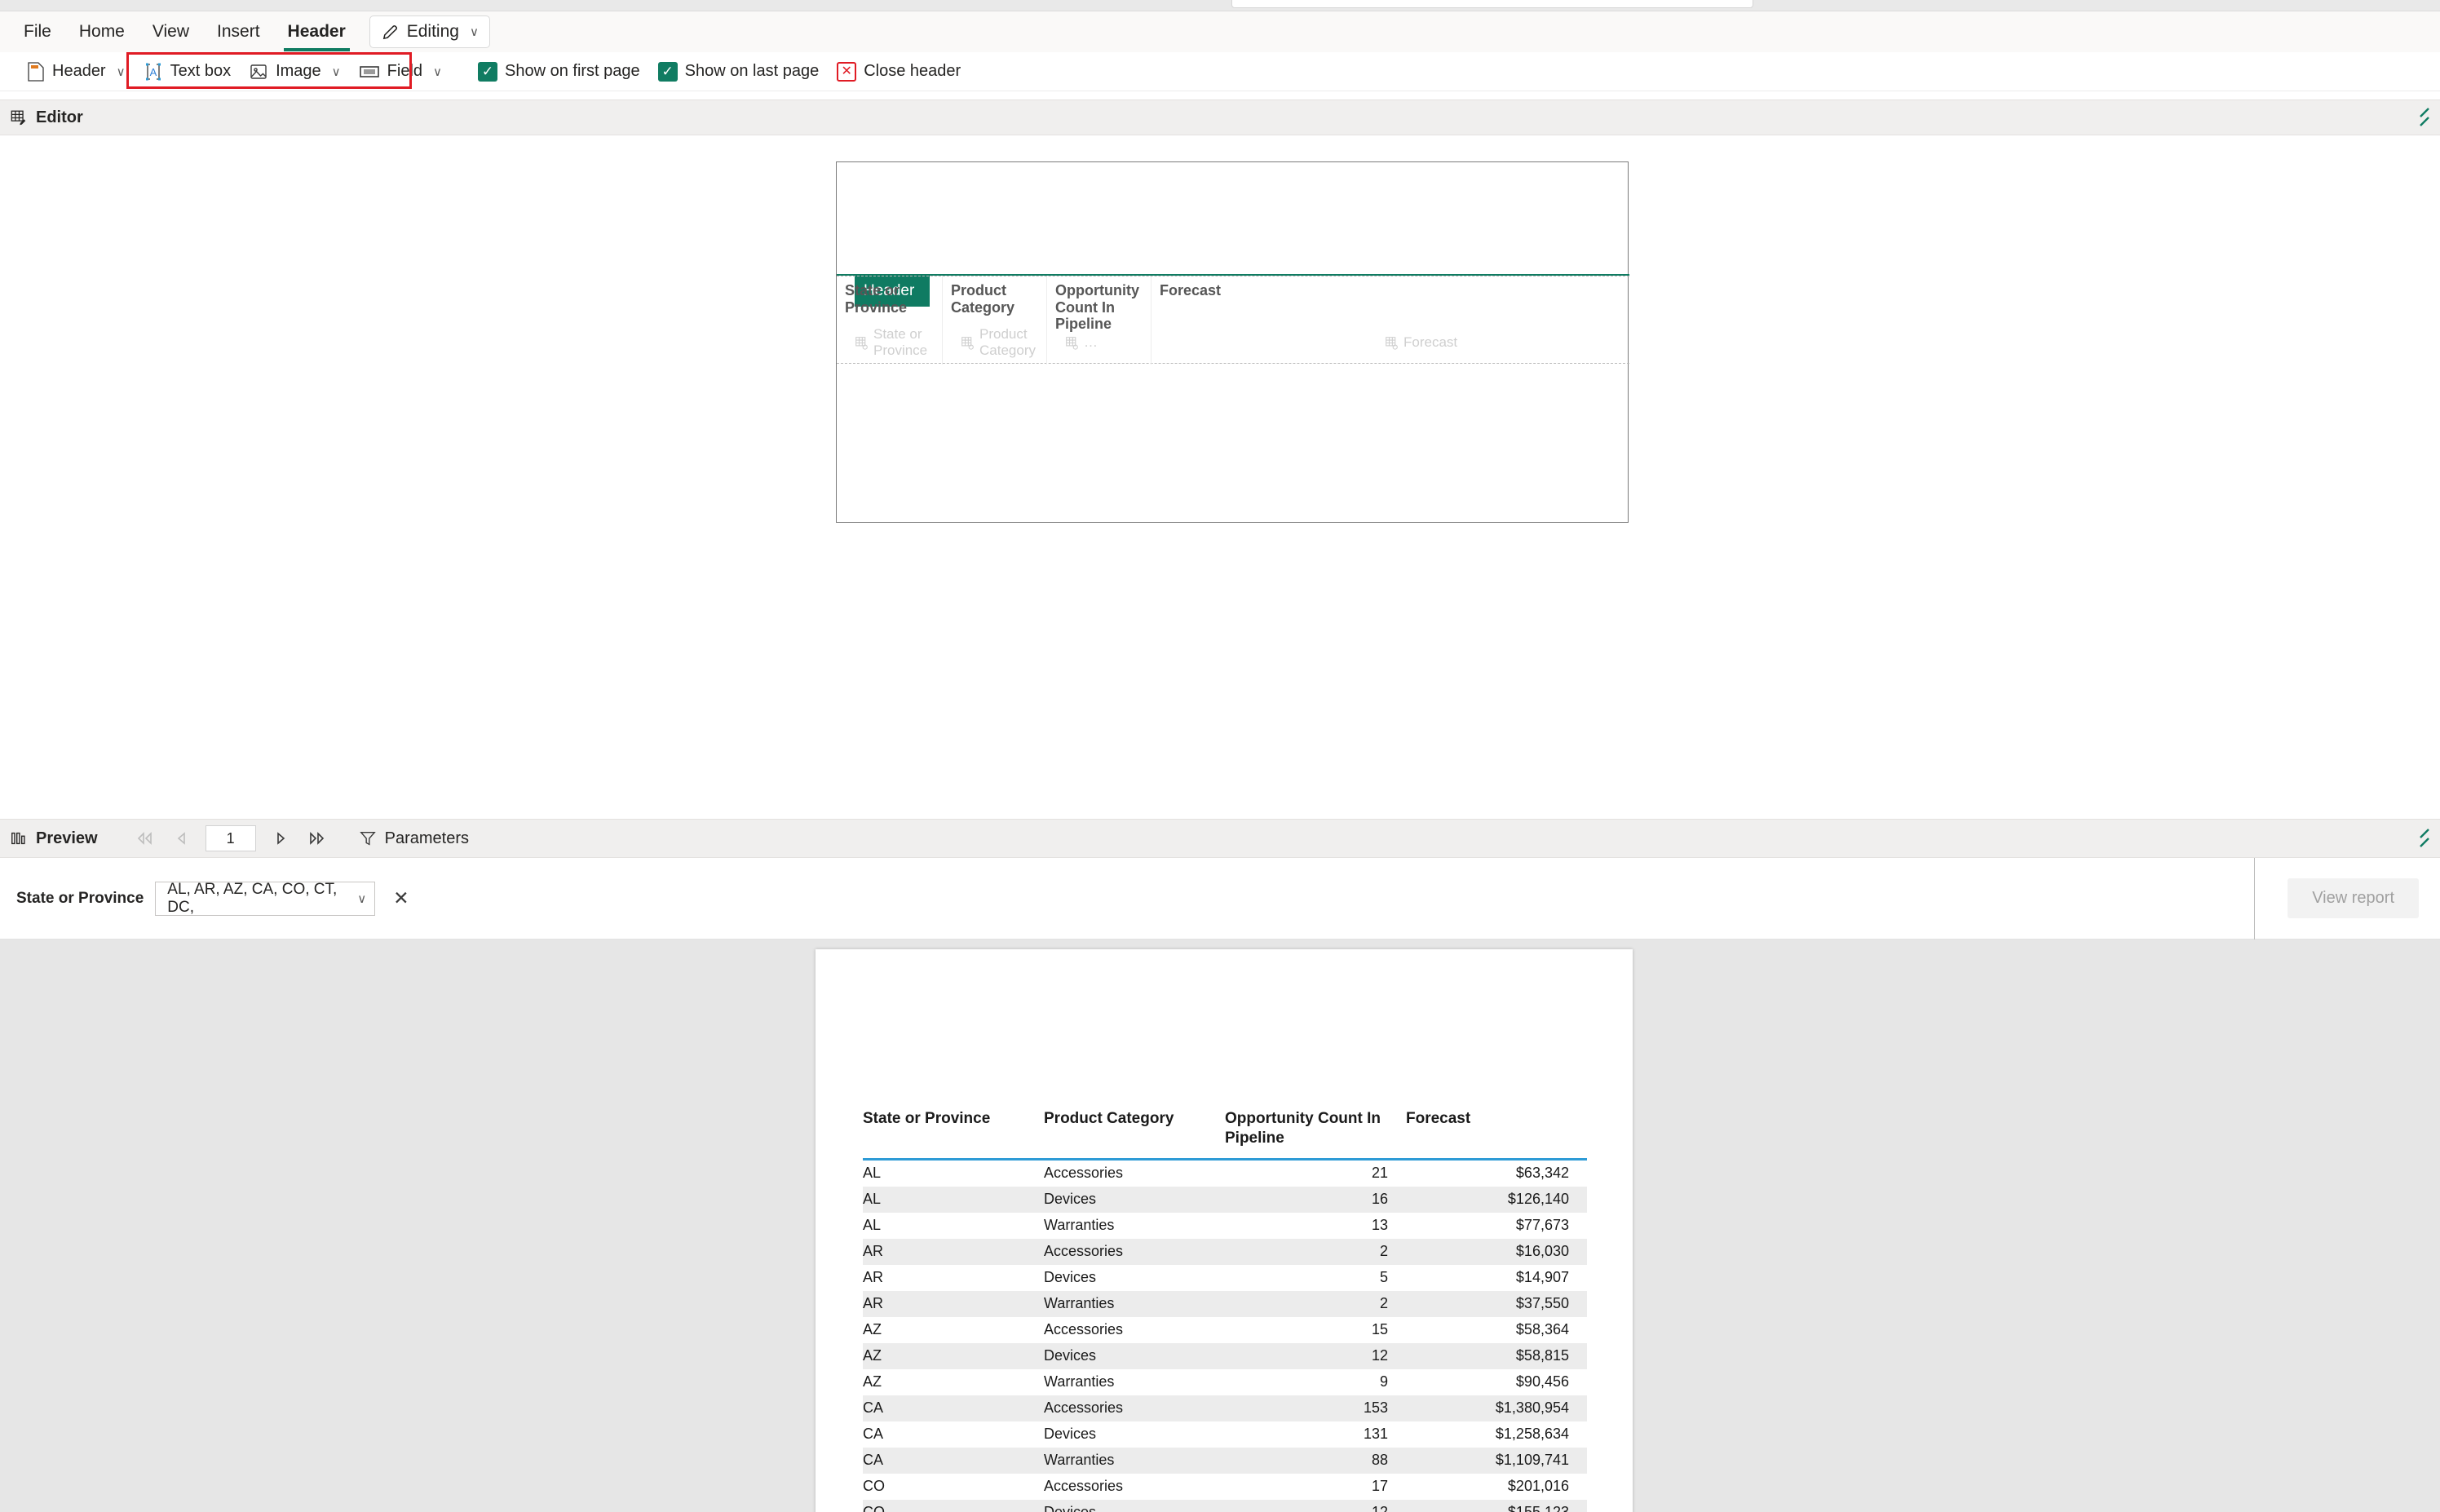 Image resolution: width=2440 pixels, height=1512 pixels. I want to click on field-insert-button: Field ∨, so click(401, 71).